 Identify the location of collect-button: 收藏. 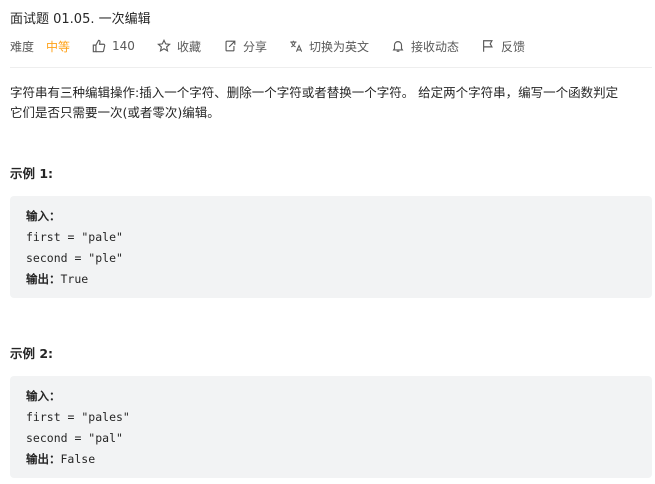
(178, 46).